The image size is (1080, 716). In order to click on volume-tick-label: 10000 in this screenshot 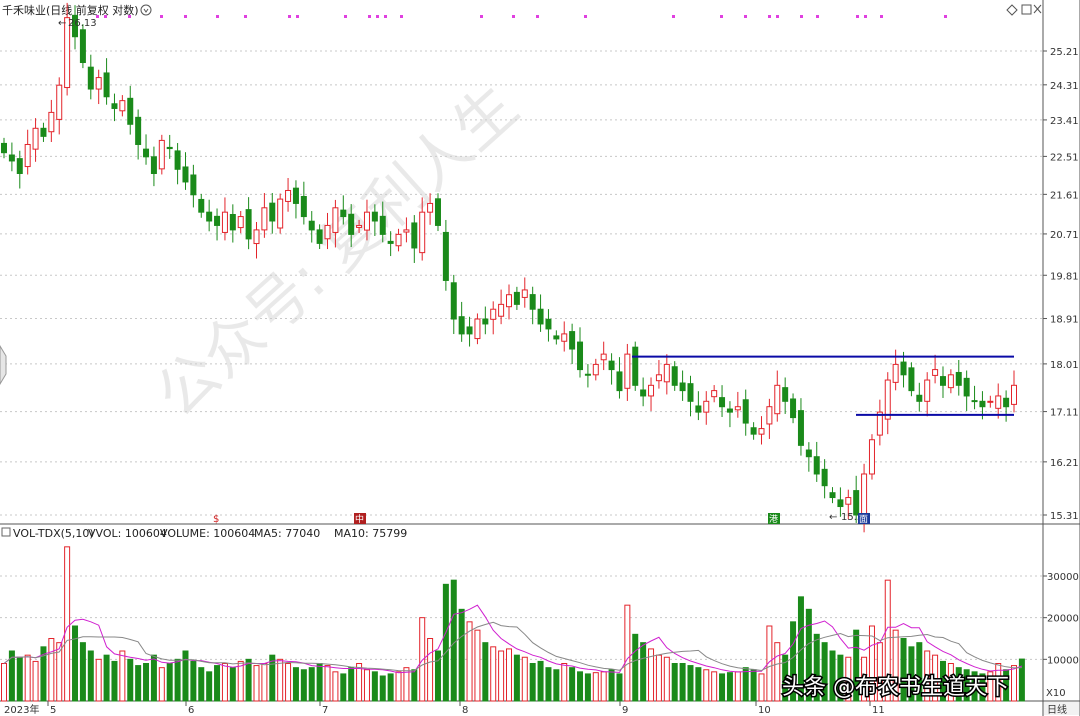, I will do `click(1063, 660)`.